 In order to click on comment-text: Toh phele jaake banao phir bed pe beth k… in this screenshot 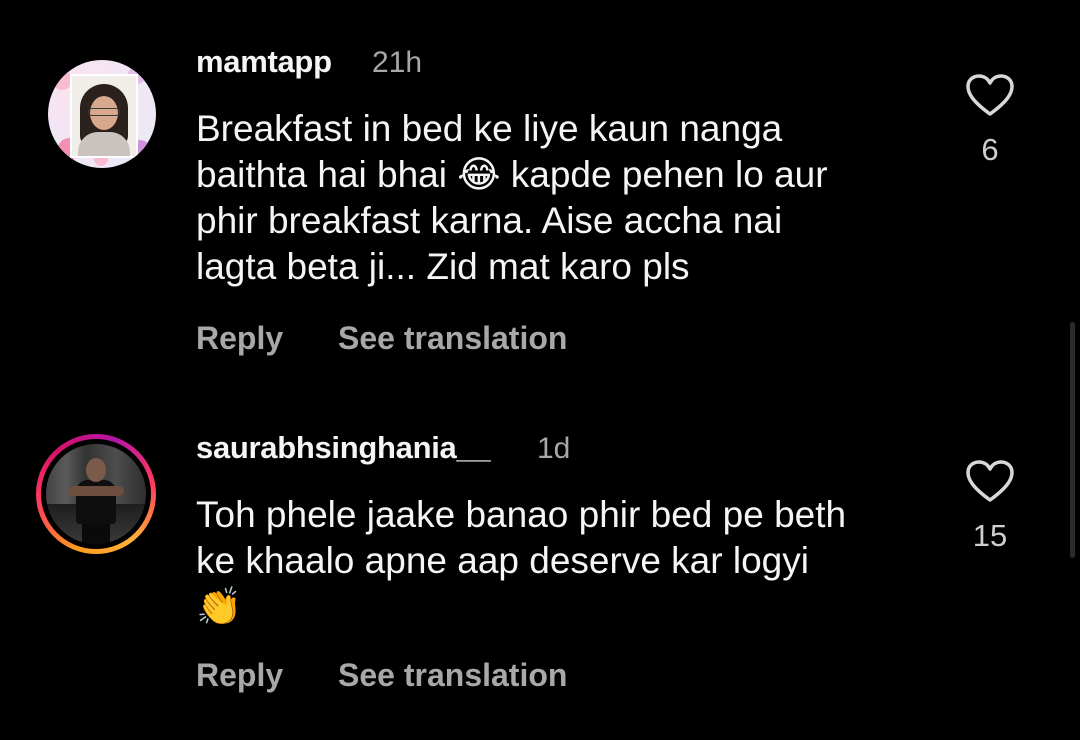, I will do `click(521, 560)`.